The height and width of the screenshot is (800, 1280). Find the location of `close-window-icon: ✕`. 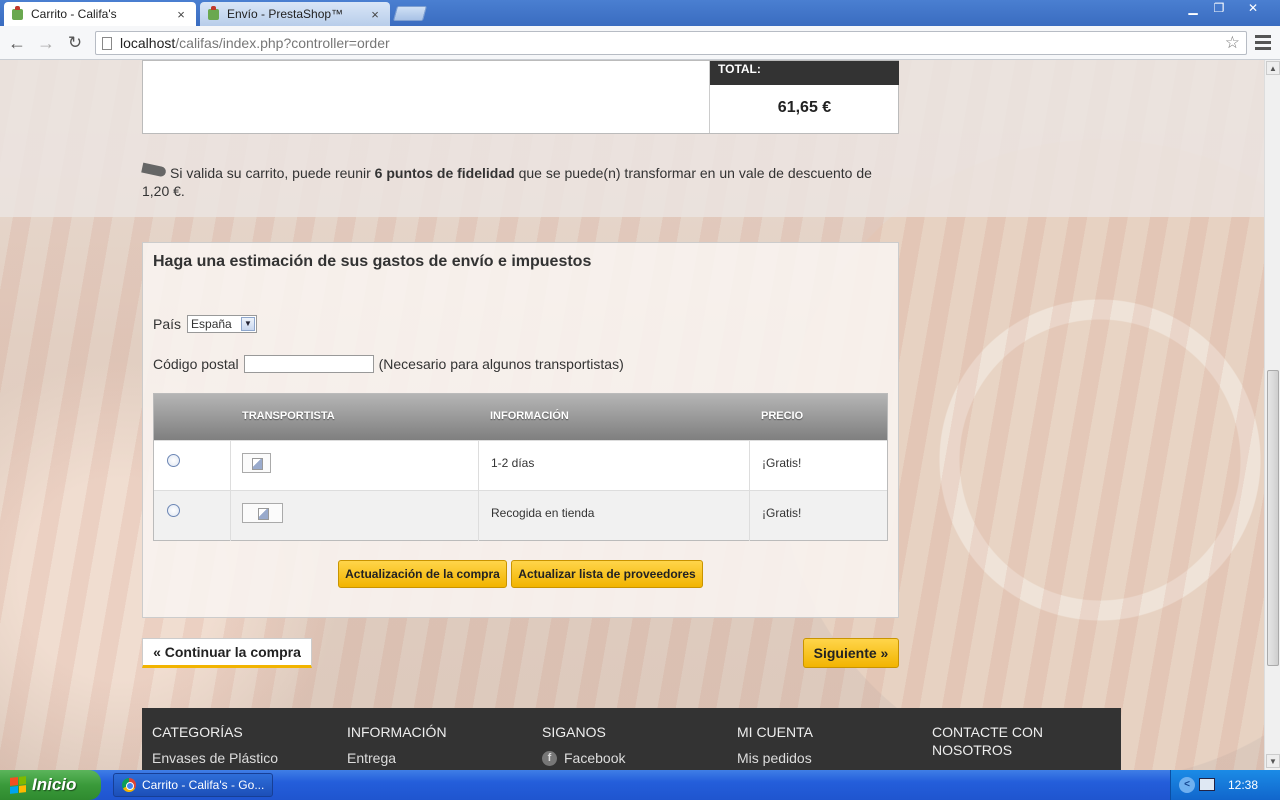

close-window-icon: ✕ is located at coordinates (1253, 9).